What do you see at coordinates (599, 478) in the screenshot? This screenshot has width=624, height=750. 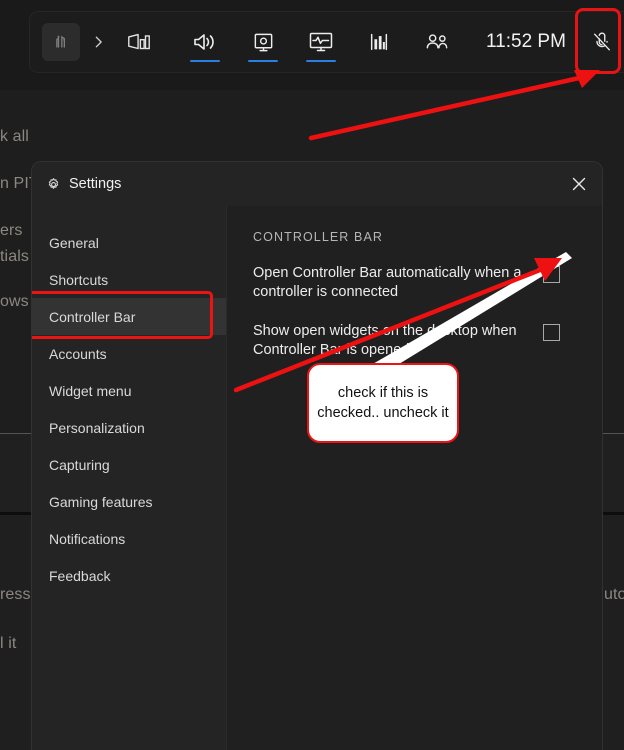 I see `content-scrollbar` at bounding box center [599, 478].